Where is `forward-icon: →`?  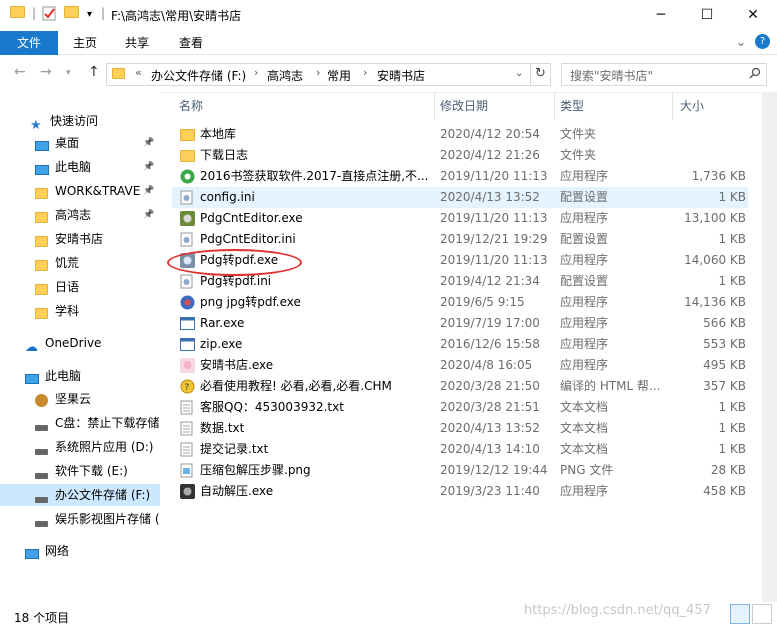
forward-icon: → is located at coordinates (46, 72).